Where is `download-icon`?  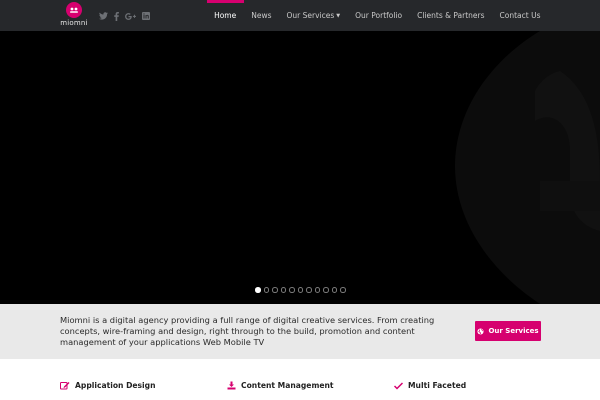 download-icon is located at coordinates (231, 385).